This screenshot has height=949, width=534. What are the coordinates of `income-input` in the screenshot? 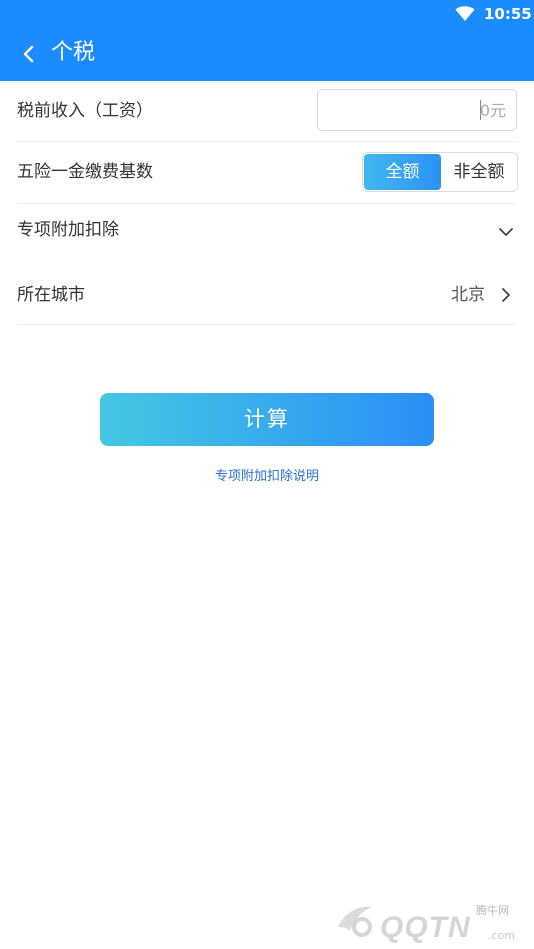 It's located at (417, 110).